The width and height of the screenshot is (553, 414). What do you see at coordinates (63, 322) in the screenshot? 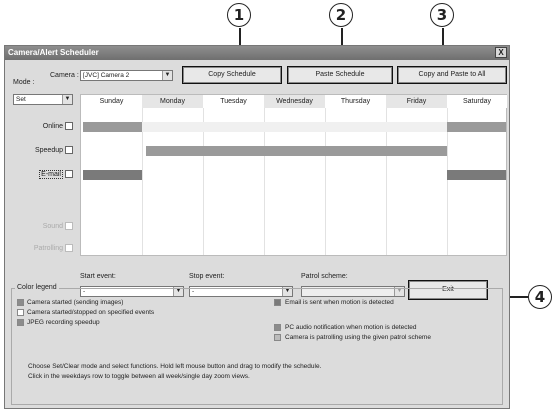
I see `legend-item: JPEG recording speedup` at bounding box center [63, 322].